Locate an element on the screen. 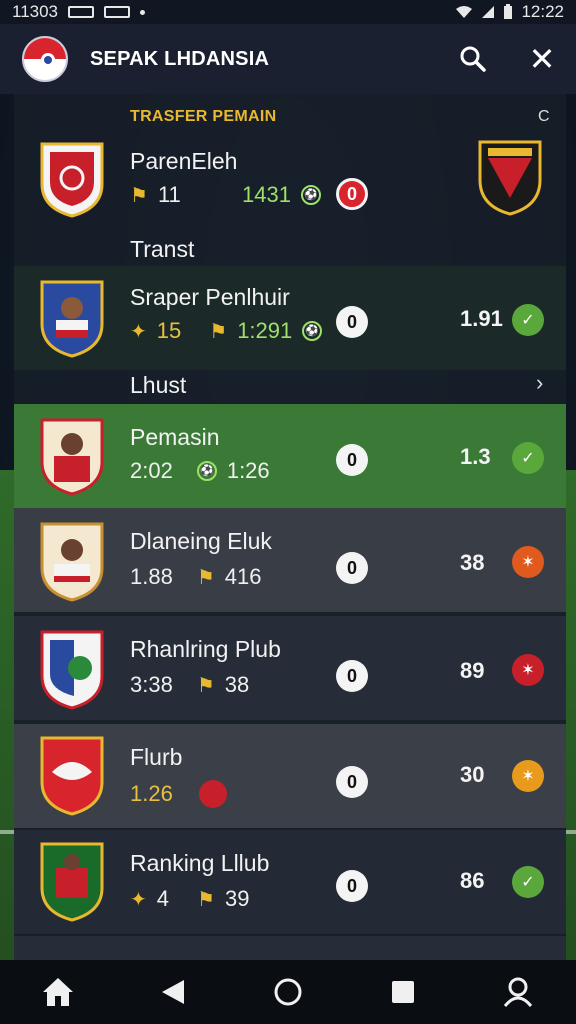  more-dot-icon is located at coordinates (143, 12).